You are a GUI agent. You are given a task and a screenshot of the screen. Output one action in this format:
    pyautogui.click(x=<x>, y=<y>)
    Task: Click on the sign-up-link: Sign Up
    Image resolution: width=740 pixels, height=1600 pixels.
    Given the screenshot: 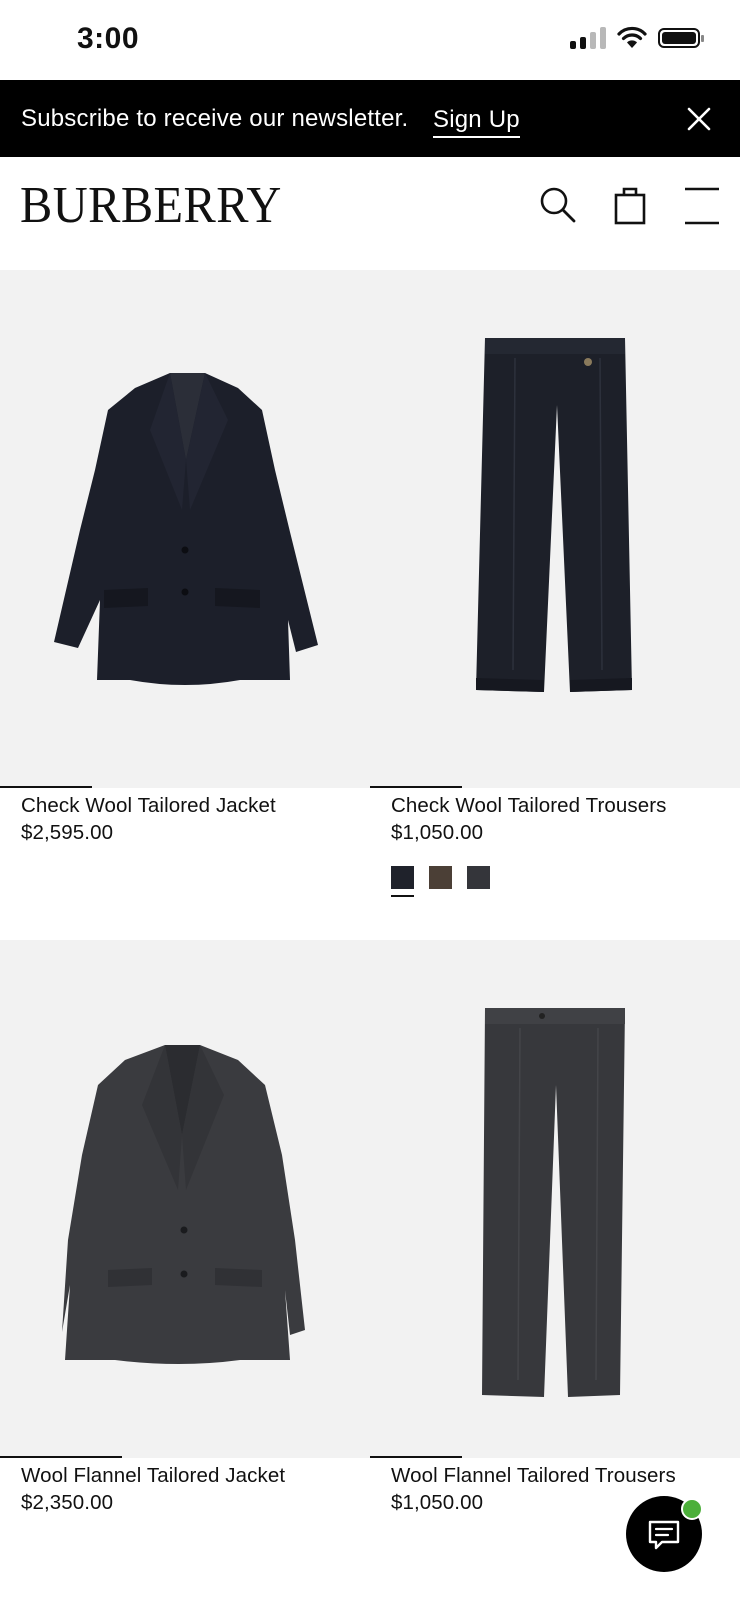 What is the action you would take?
    pyautogui.click(x=476, y=122)
    